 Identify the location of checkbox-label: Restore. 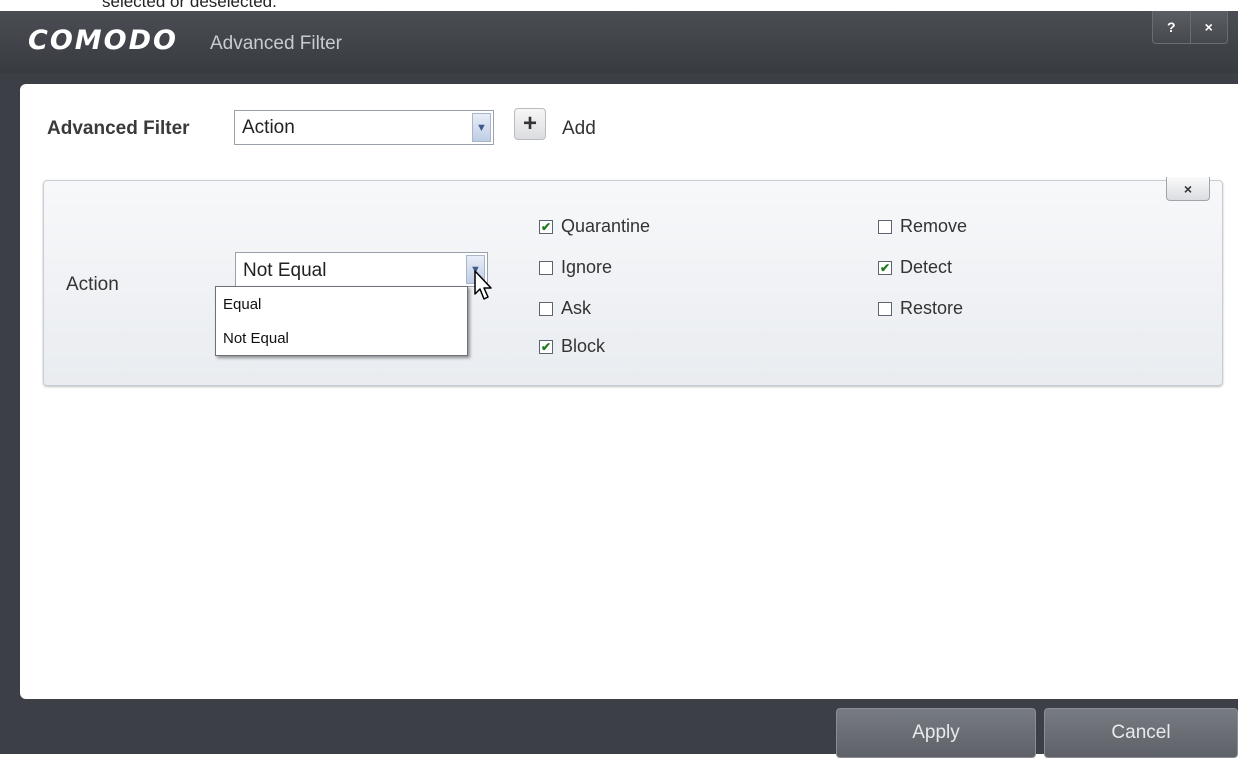
(932, 308).